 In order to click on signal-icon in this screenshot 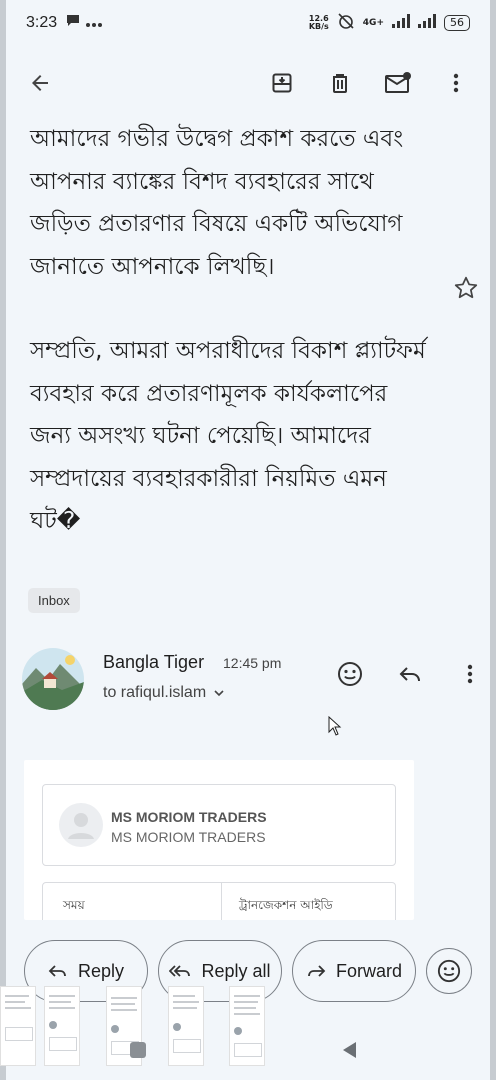, I will do `click(401, 23)`.